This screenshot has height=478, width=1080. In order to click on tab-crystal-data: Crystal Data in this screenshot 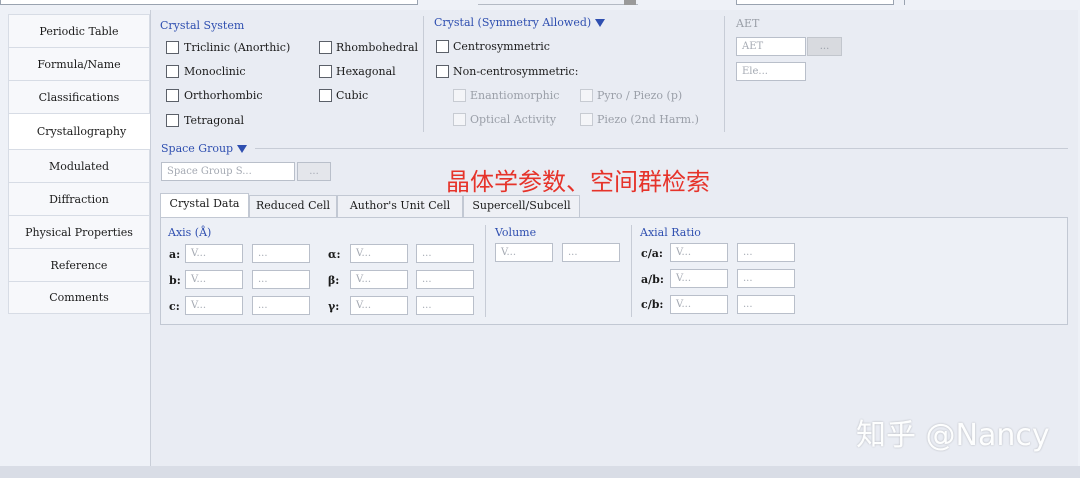, I will do `click(204, 205)`.